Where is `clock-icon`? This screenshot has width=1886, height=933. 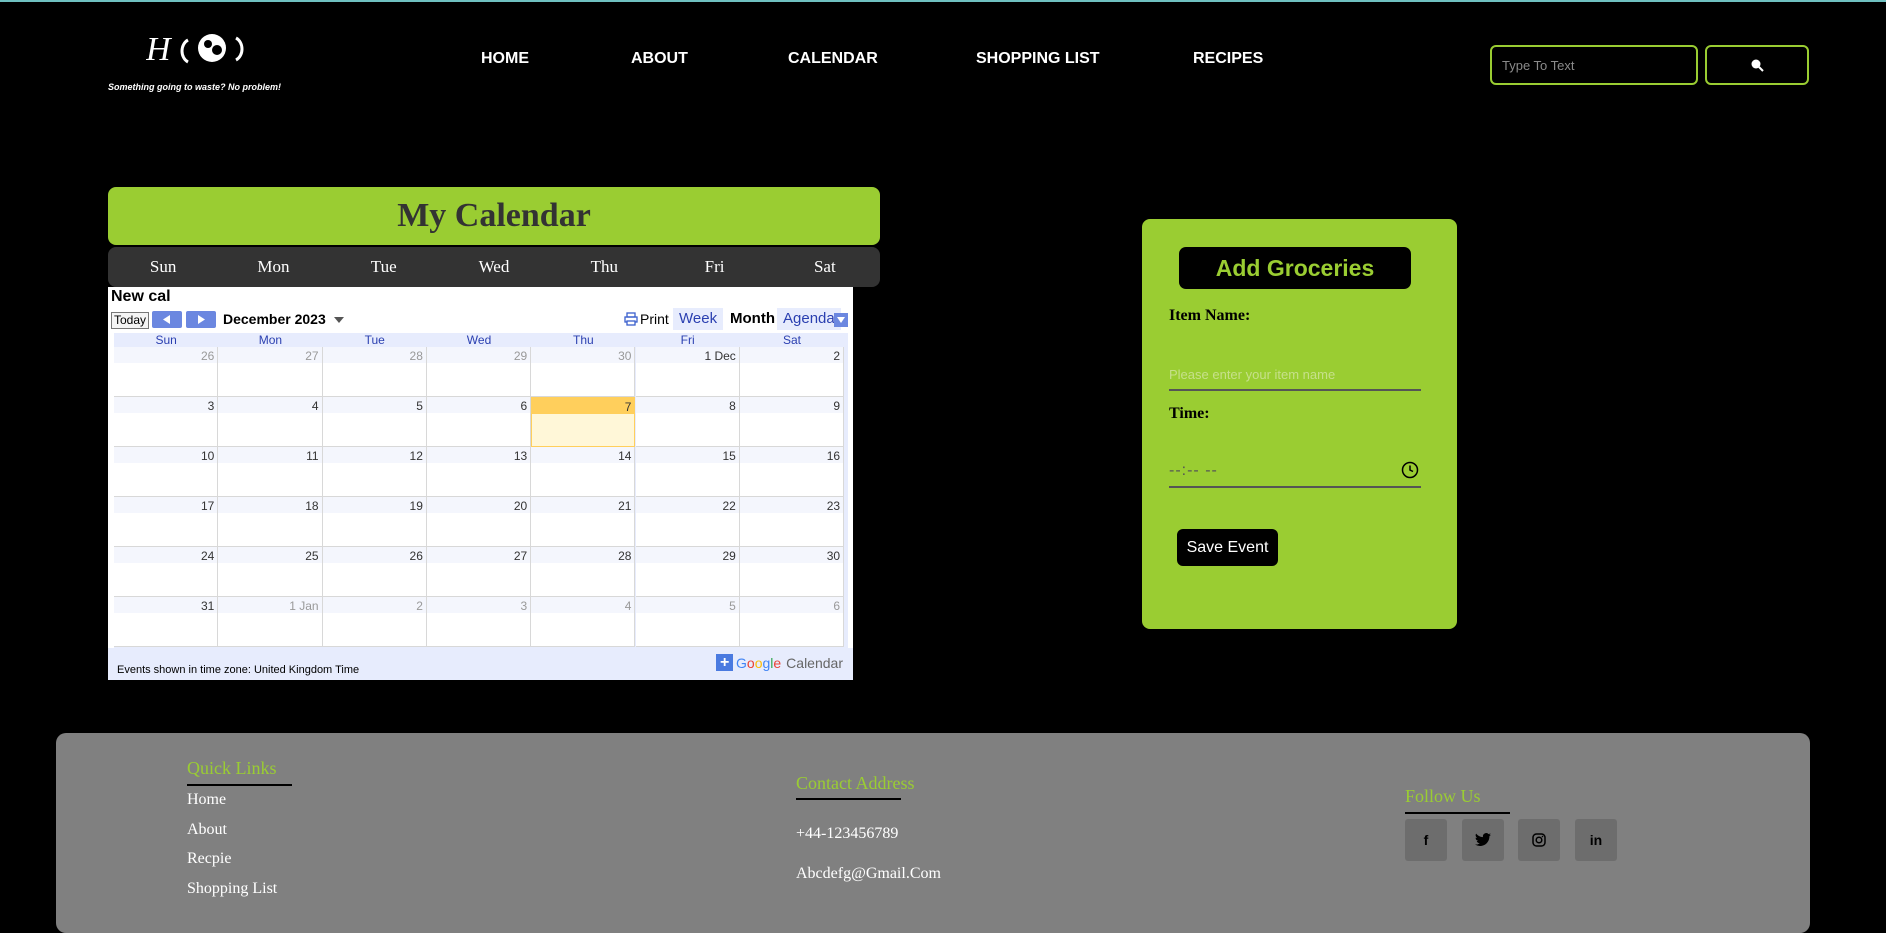
clock-icon is located at coordinates (1410, 470).